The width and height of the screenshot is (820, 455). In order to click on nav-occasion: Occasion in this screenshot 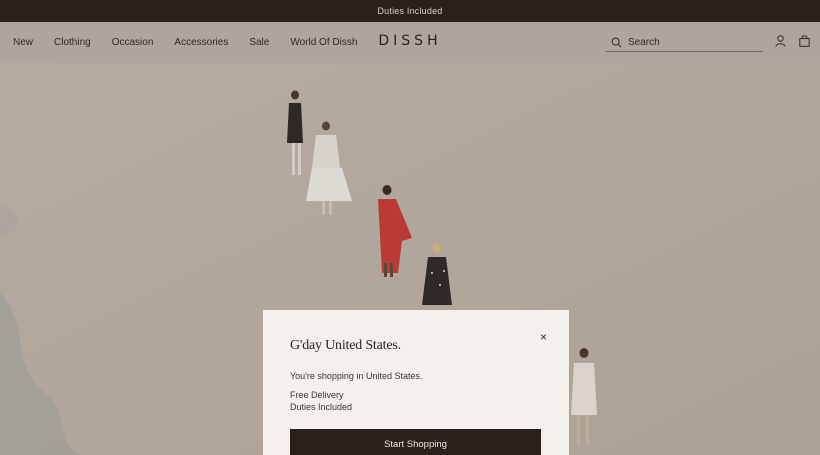, I will do `click(133, 42)`.